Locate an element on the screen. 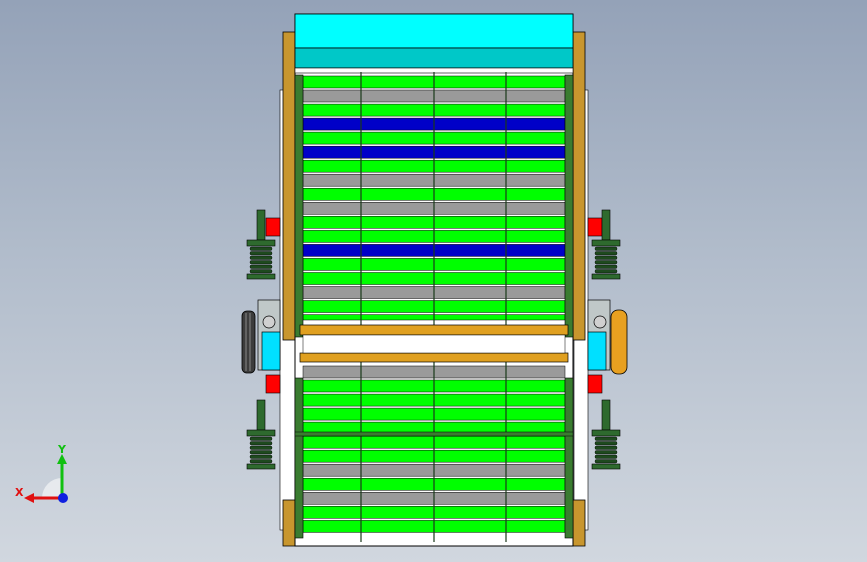 The height and width of the screenshot is (562, 867). cross-beam-upper is located at coordinates (434, 330).